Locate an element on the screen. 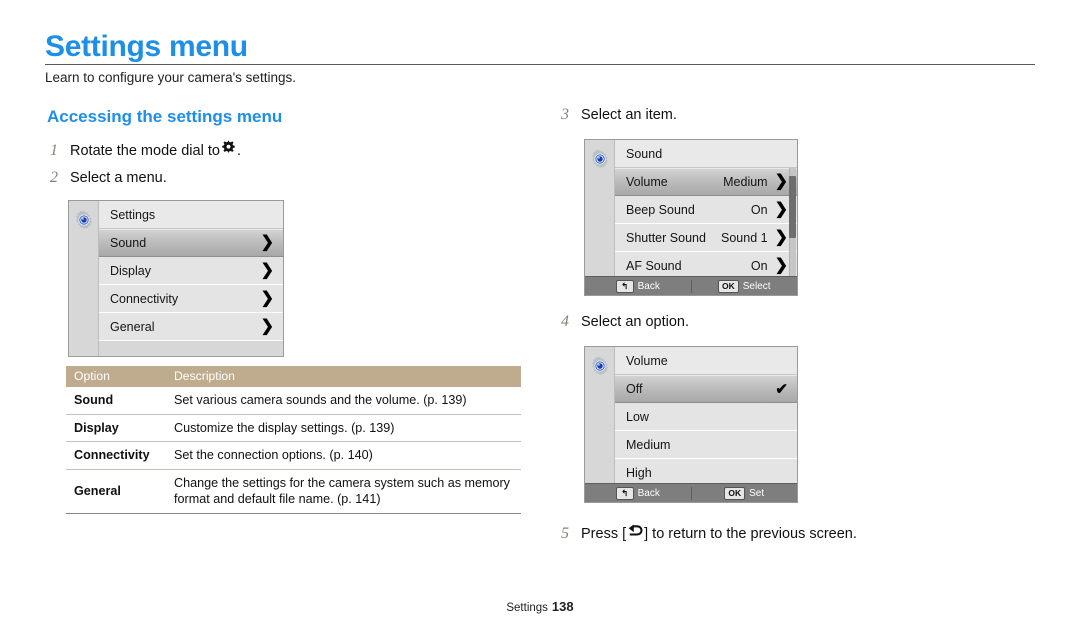 The width and height of the screenshot is (1080, 630). table-cell-option: General is located at coordinates (116, 492).